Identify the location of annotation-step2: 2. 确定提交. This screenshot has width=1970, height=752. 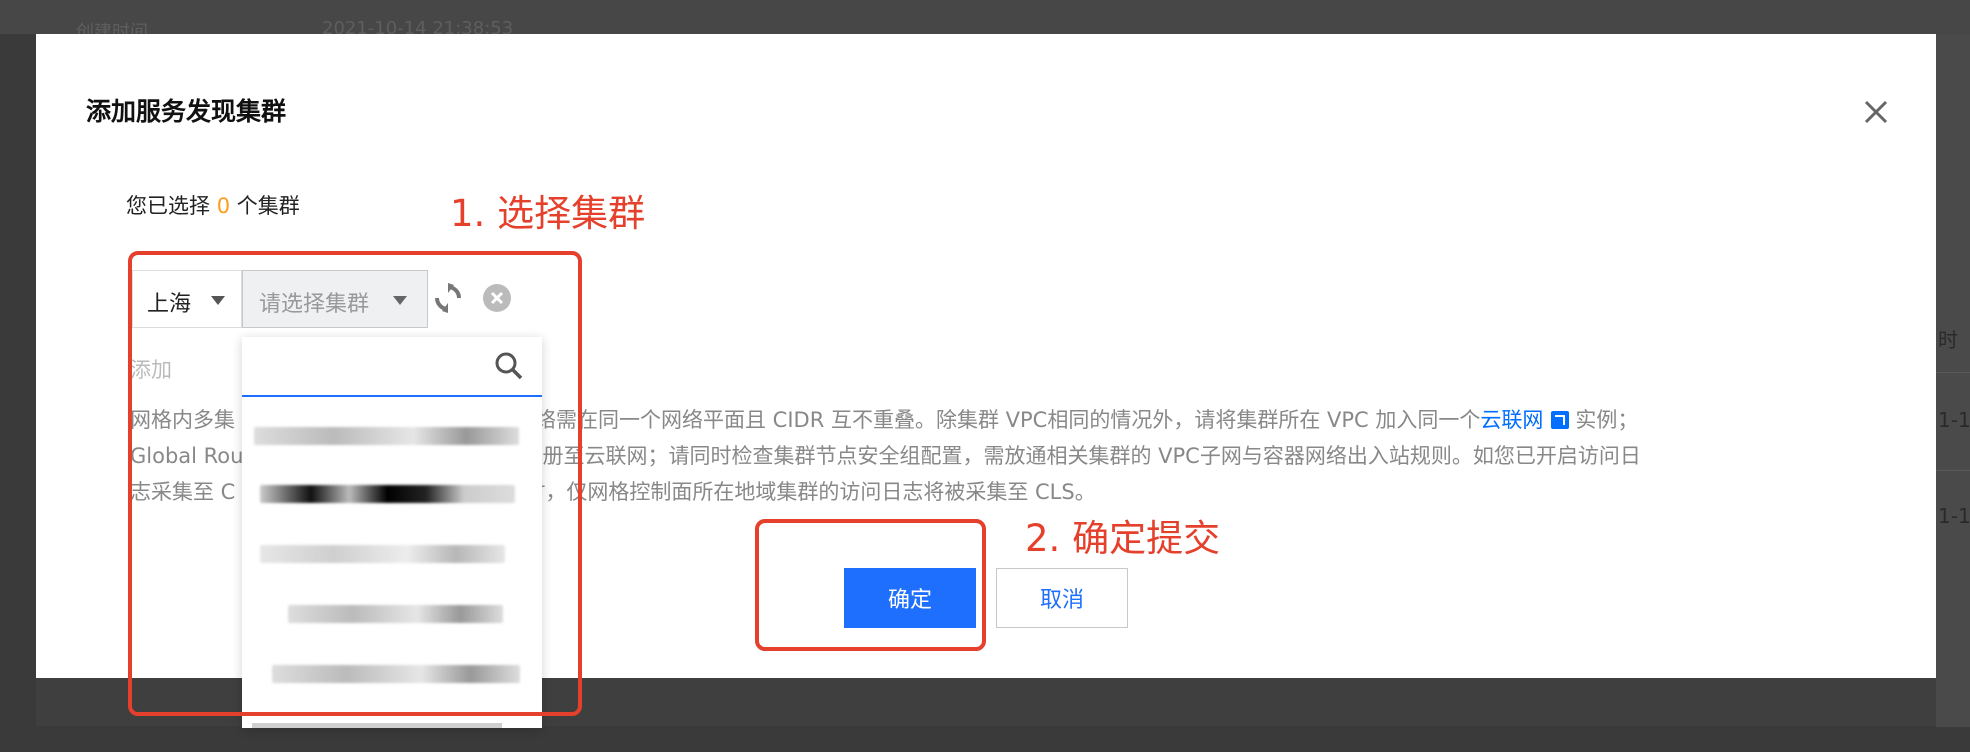
(1123, 538).